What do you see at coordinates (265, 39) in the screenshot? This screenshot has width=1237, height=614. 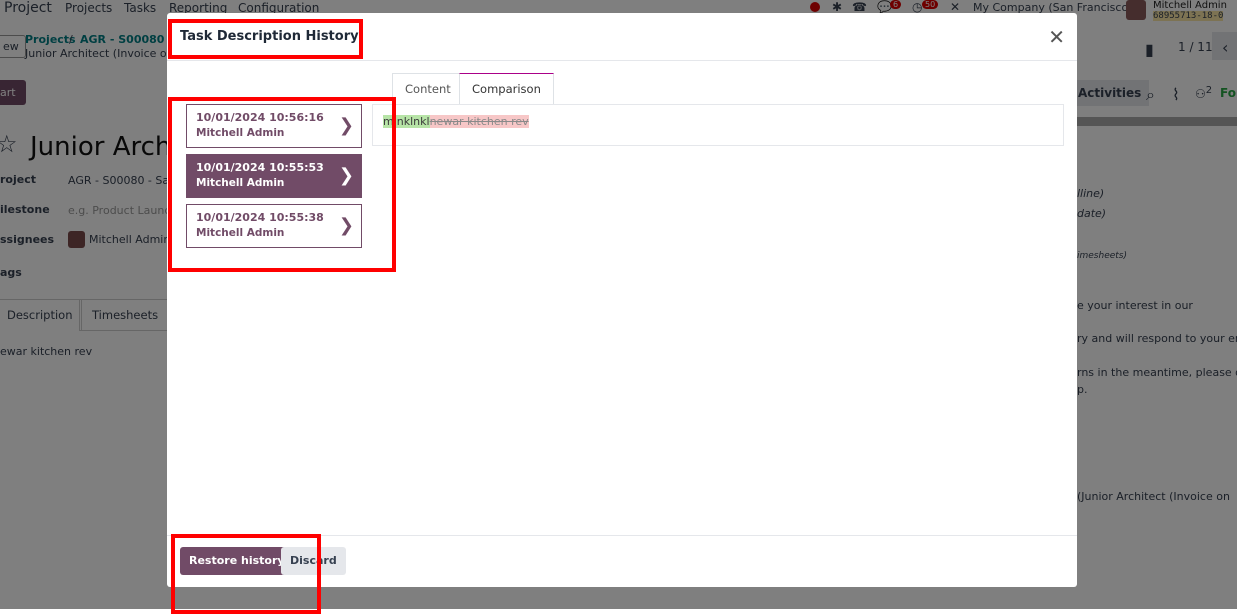 I see `annotation-box-title` at bounding box center [265, 39].